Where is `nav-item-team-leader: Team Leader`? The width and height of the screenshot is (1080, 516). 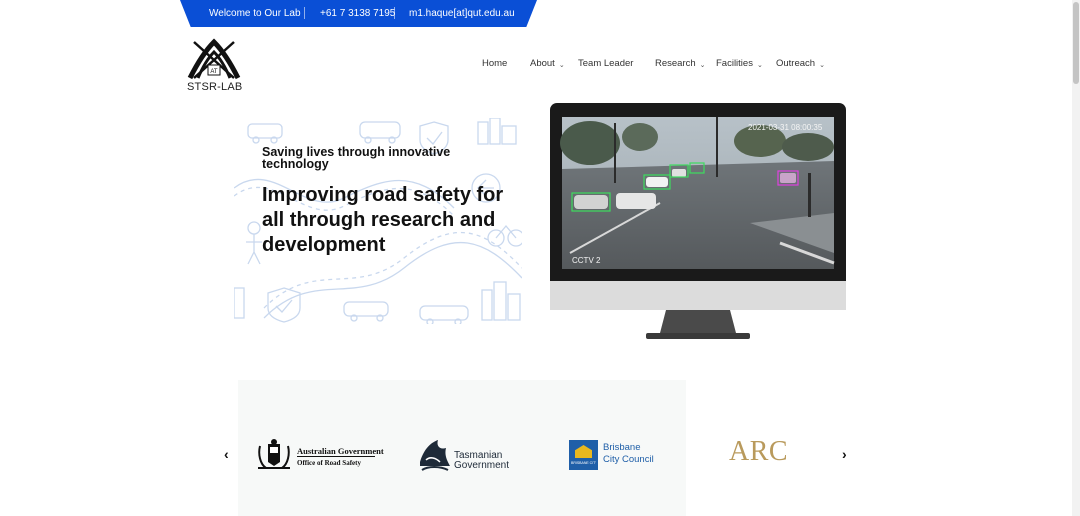
nav-item-team-leader: Team Leader is located at coordinates (605, 63).